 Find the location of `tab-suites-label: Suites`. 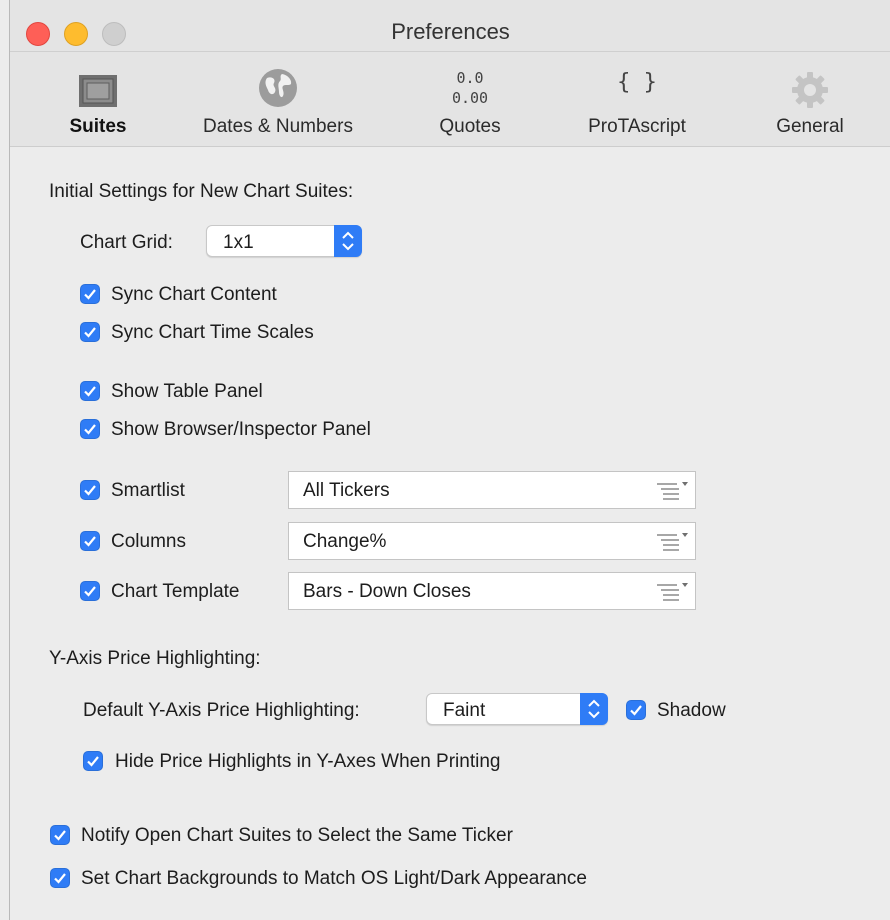

tab-suites-label: Suites is located at coordinates (98, 126).